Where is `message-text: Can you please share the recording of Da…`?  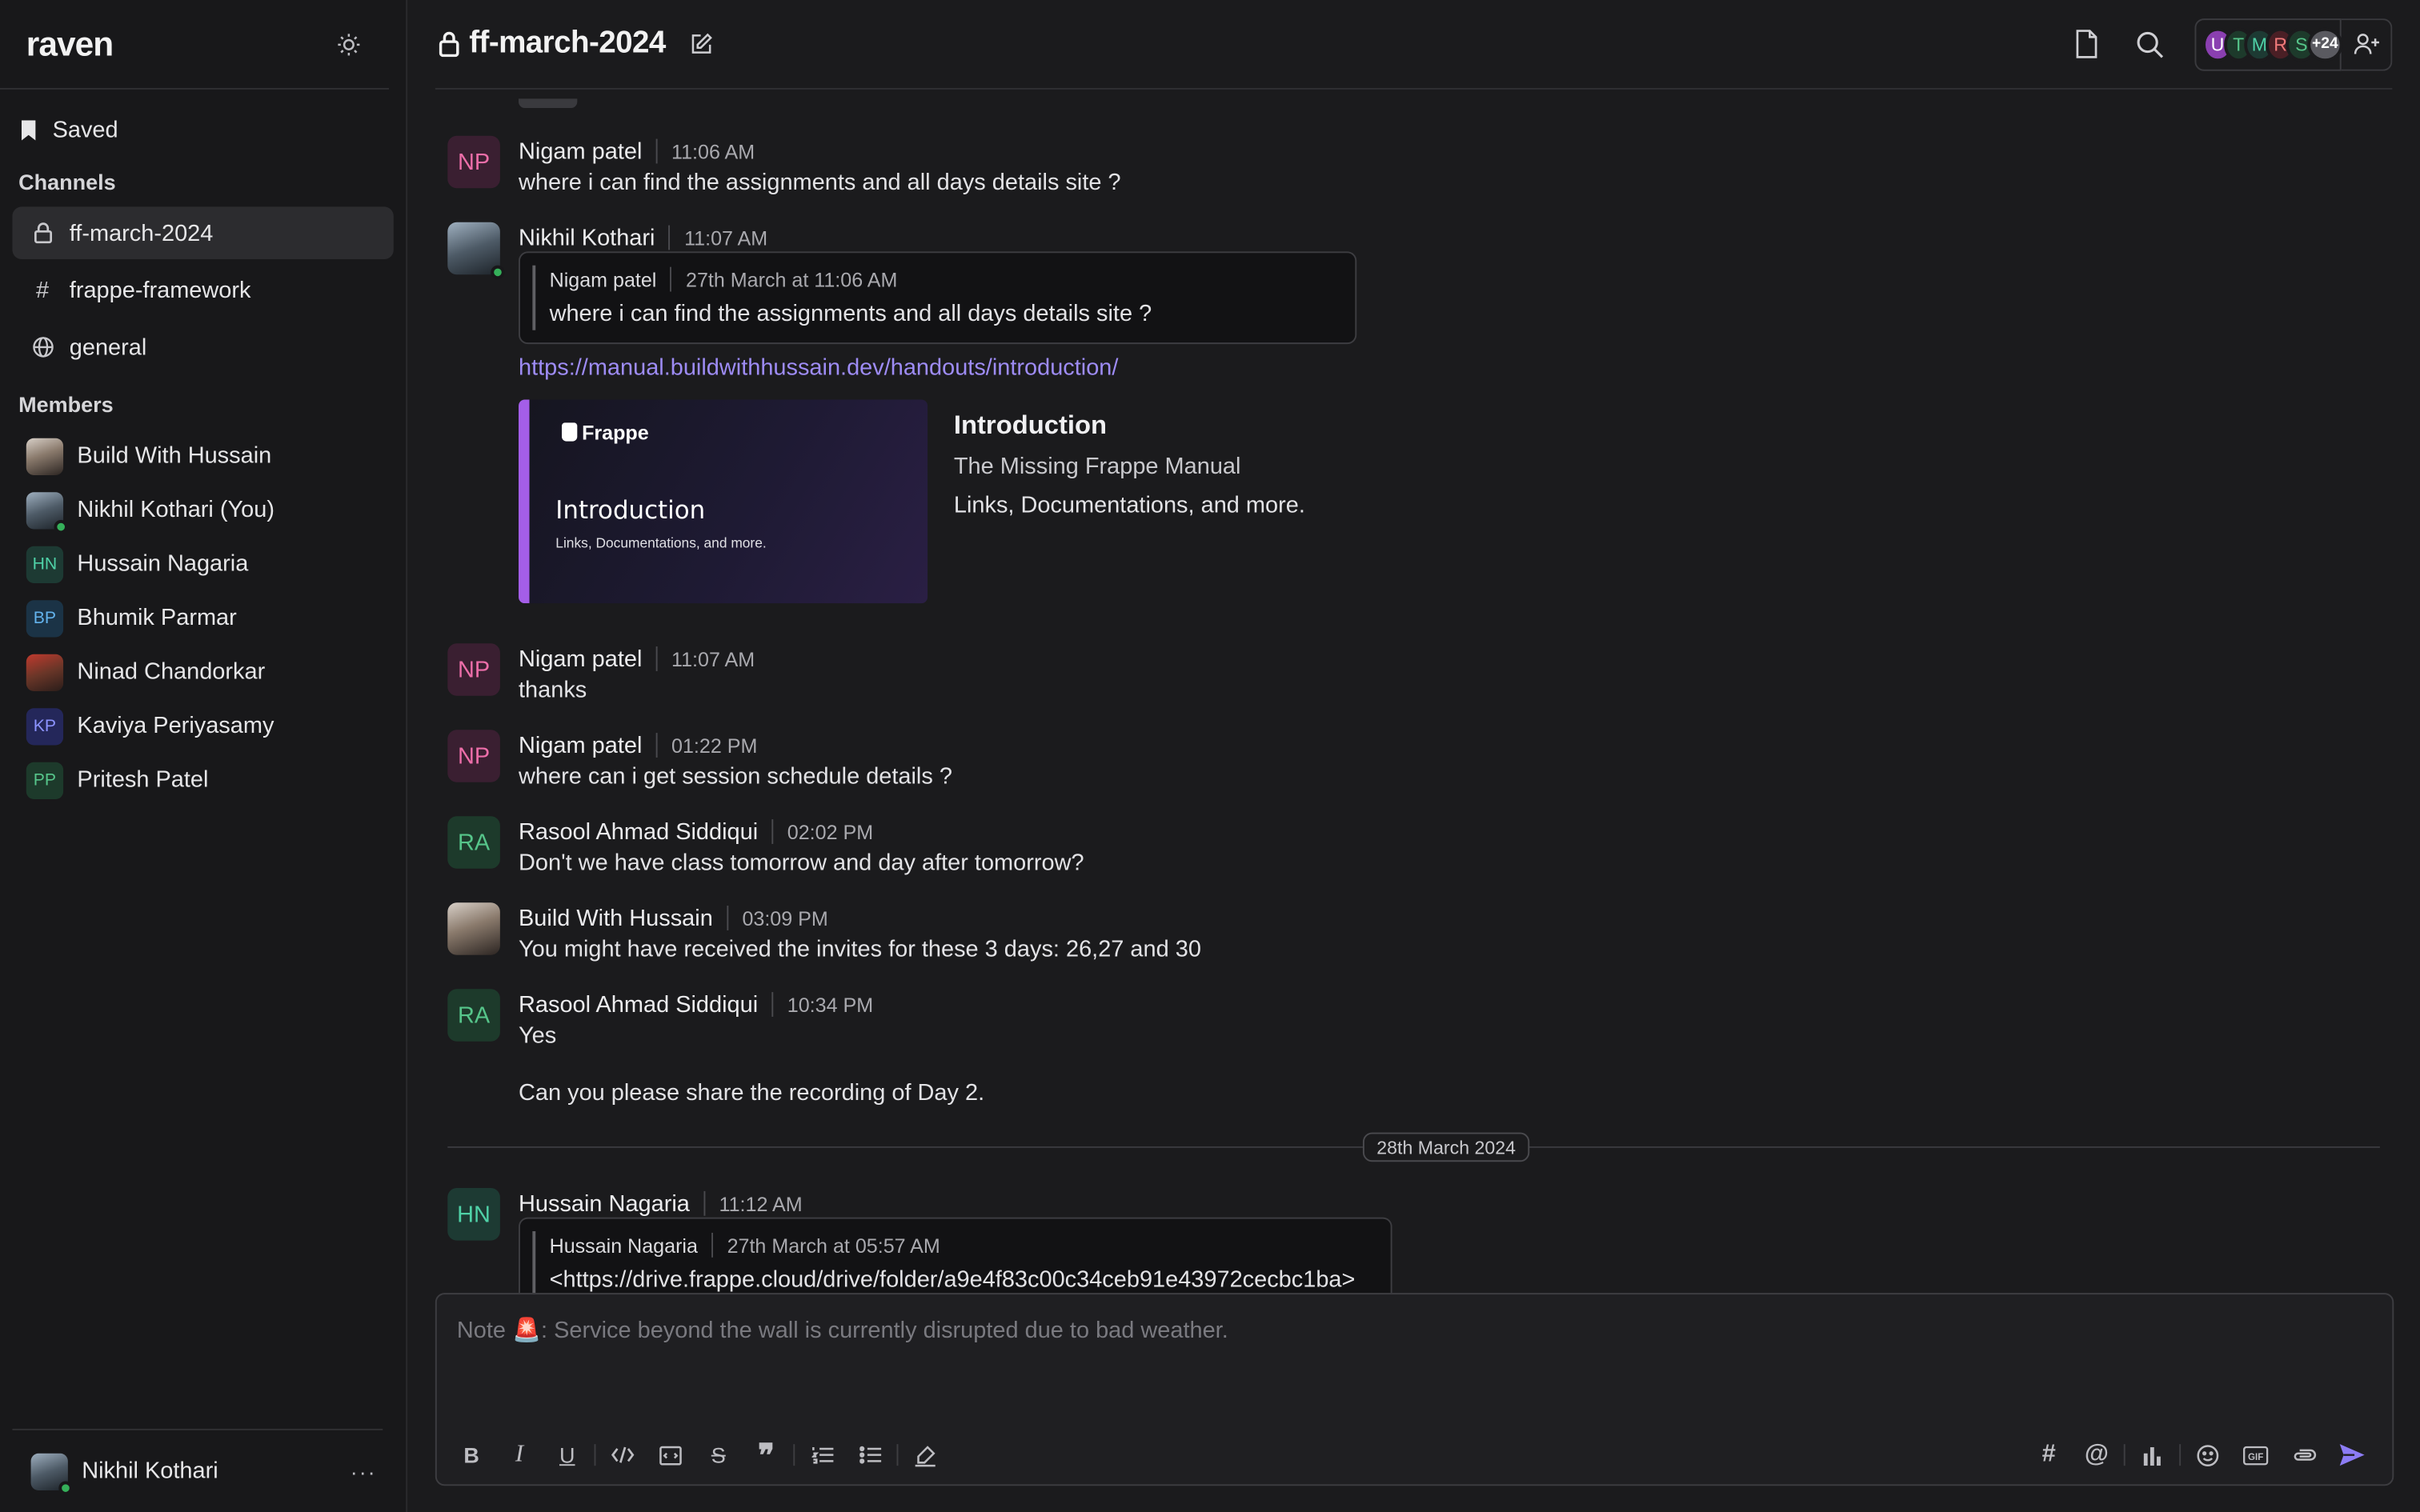
message-text: Can you please share the recording of Da… is located at coordinates (752, 1093).